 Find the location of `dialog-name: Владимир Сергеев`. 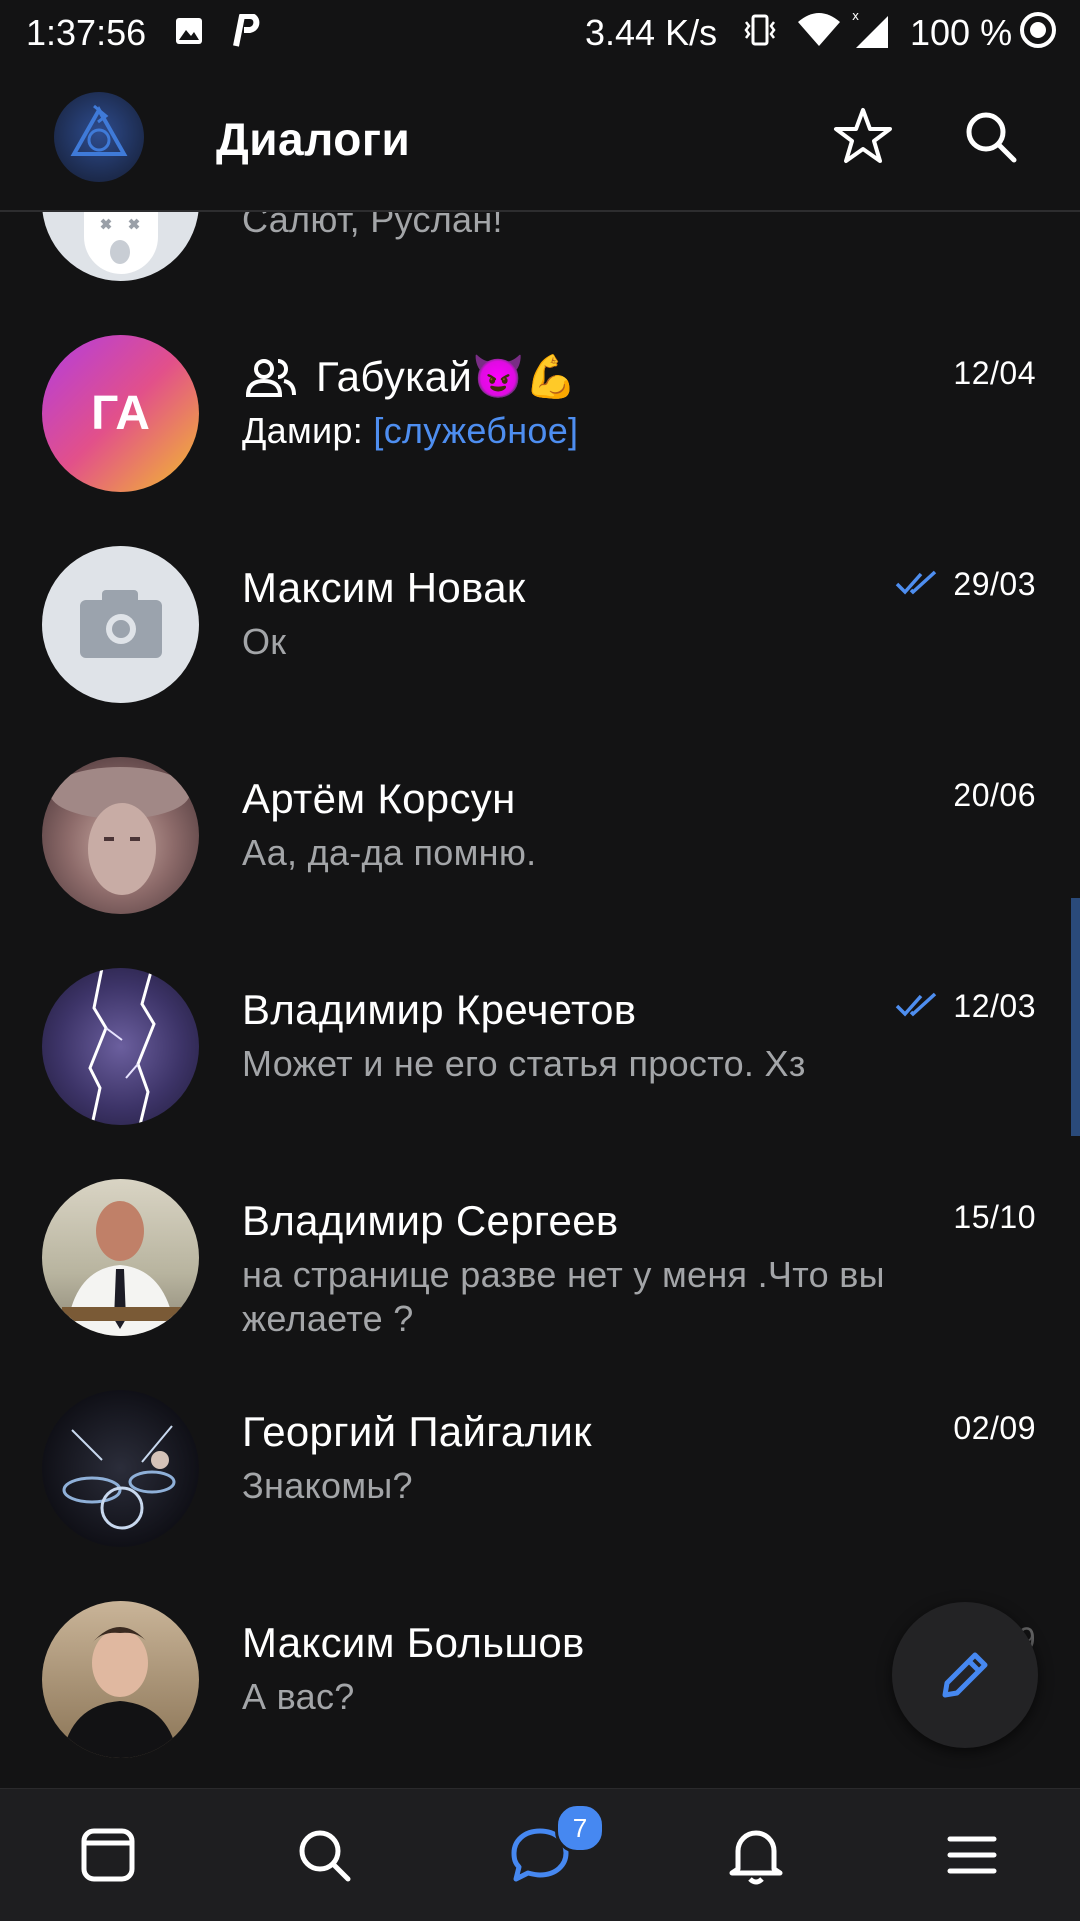

dialog-name: Владимир Сергеев is located at coordinates (430, 1220).